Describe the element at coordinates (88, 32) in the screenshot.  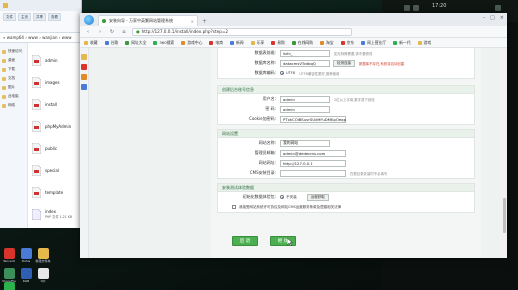
I see `back-icon: ‹` at that location.